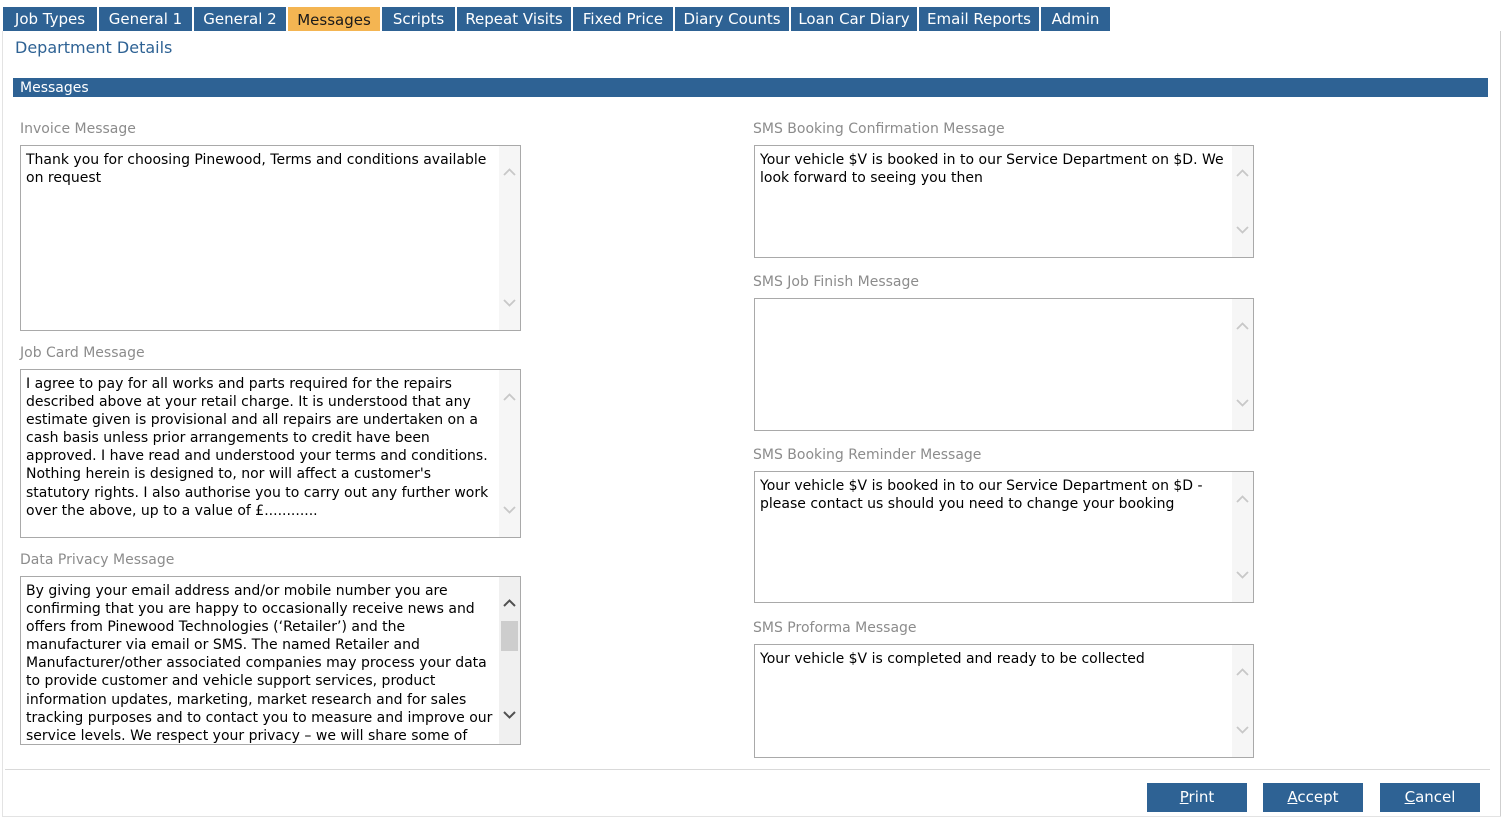 The width and height of the screenshot is (1503, 821). Describe the element at coordinates (514, 19) in the screenshot. I see `tab-repeat-visits: Repeat Visits` at that location.